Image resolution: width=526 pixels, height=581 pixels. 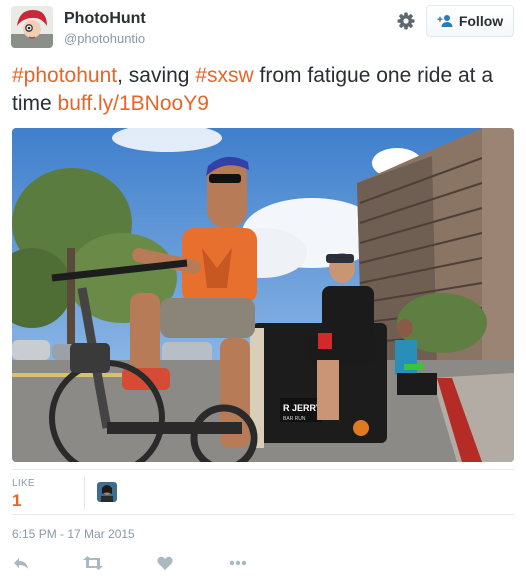 What do you see at coordinates (64, 75) in the screenshot?
I see `tweet-link: #photohunt` at bounding box center [64, 75].